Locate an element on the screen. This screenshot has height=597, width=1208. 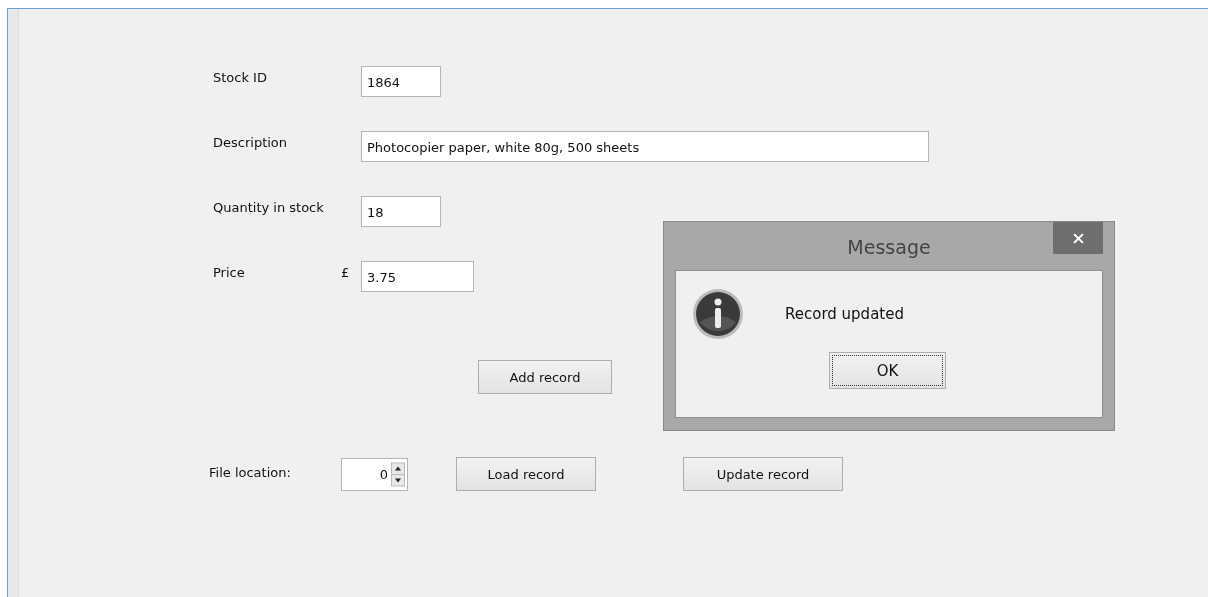
file-location-label: File location: is located at coordinates (250, 473).